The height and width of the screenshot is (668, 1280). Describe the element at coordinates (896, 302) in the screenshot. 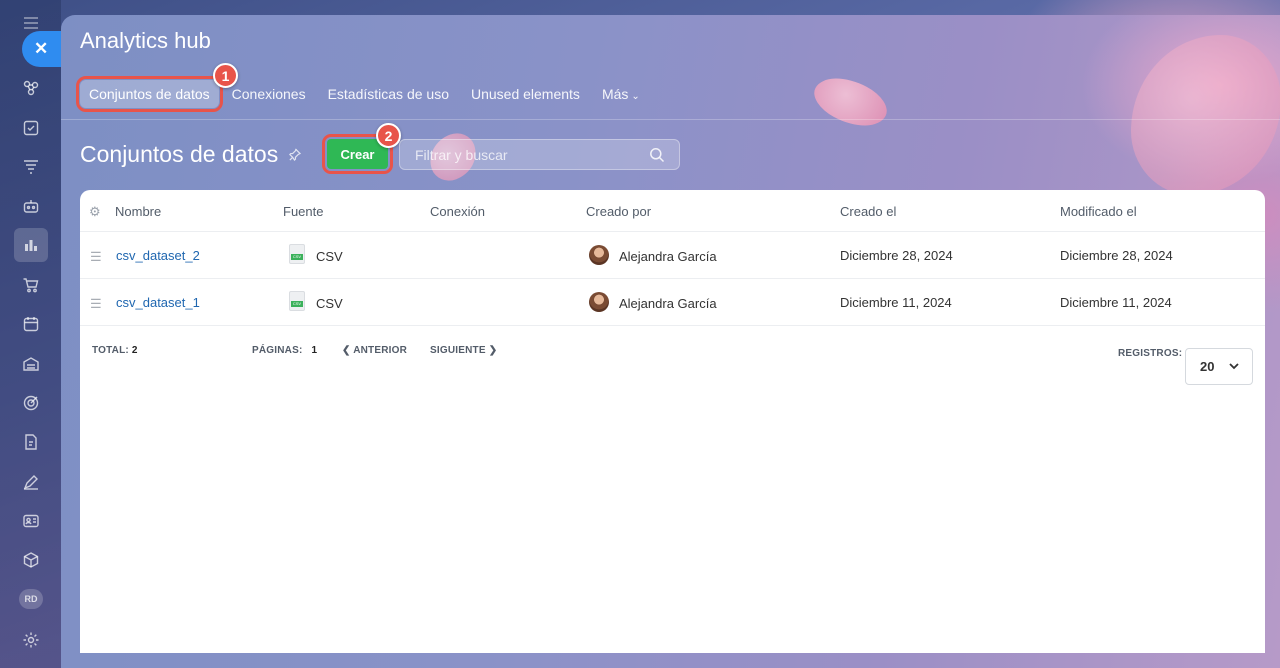

I see `dataset-created-at: Diciembre 11, 2024` at that location.